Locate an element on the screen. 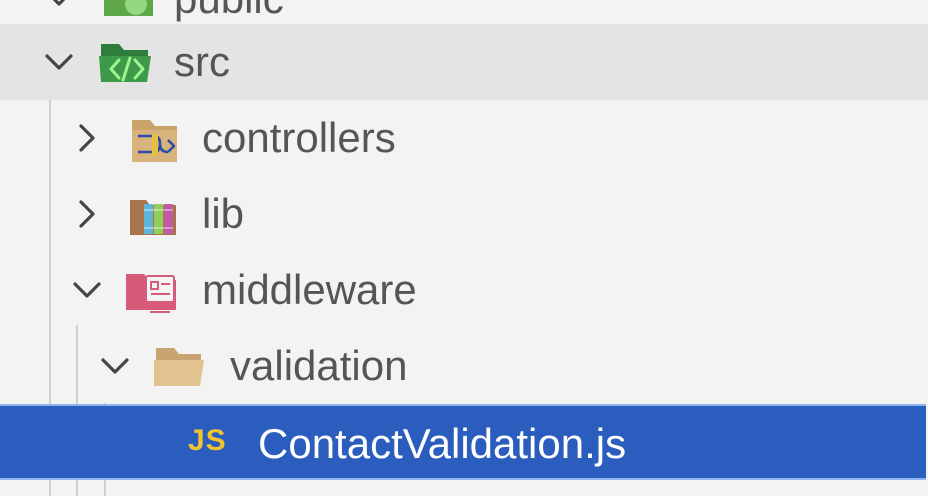 This screenshot has width=928, height=496. tree-item-label: ContactValidation.js is located at coordinates (442, 443).